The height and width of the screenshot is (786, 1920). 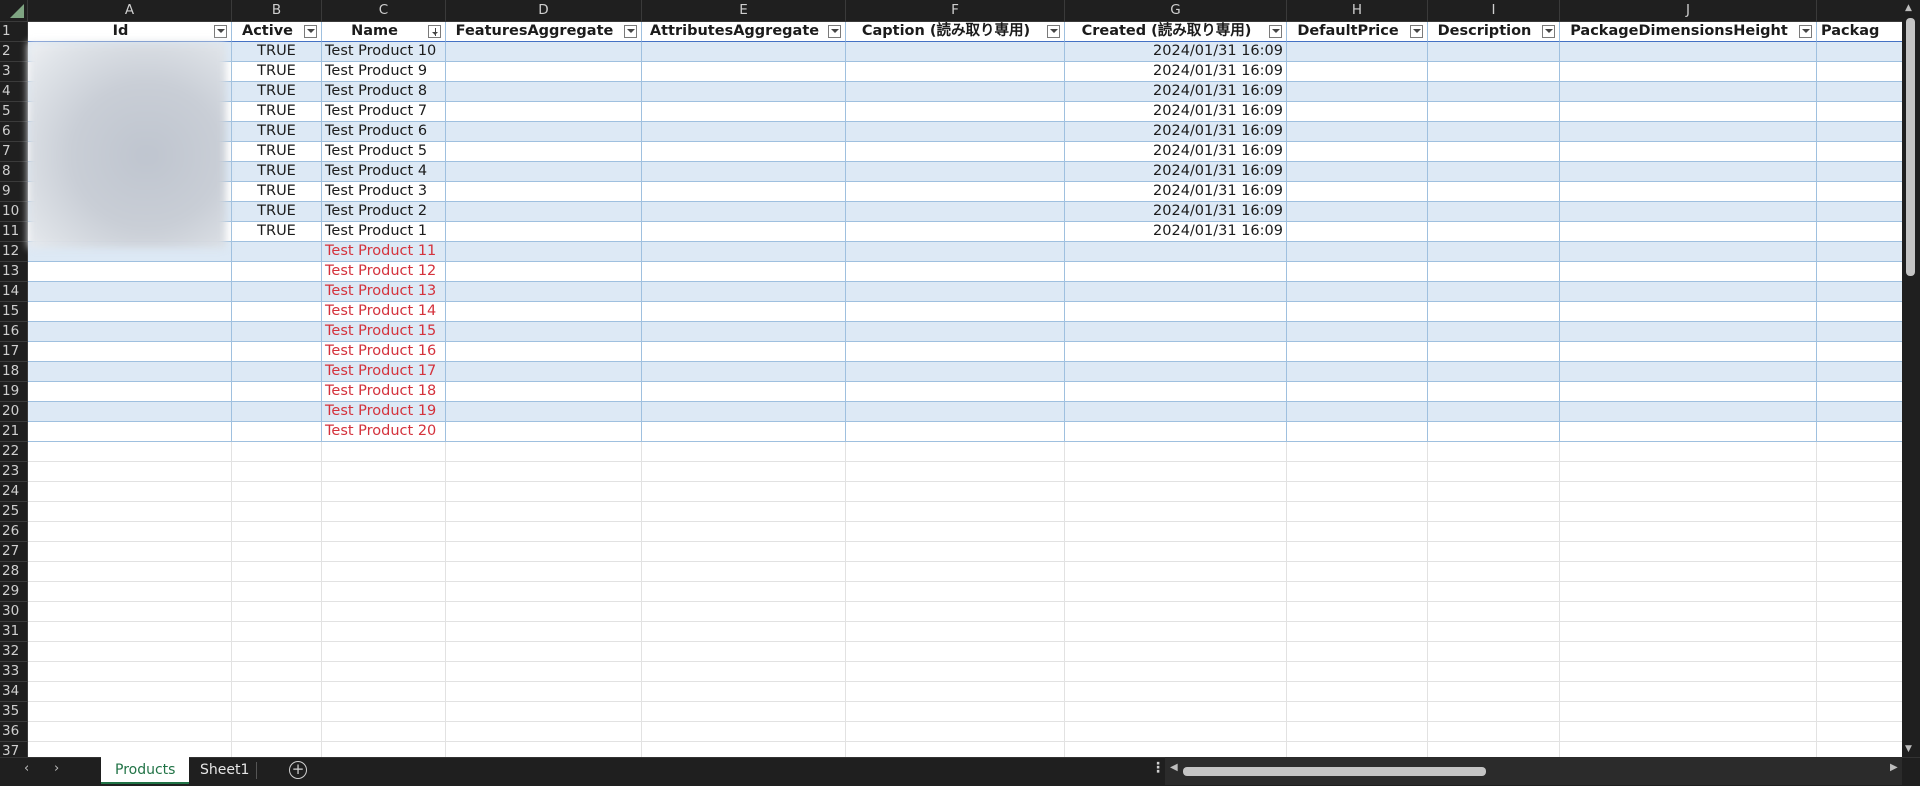 I want to click on row-header: 29, so click(x=14, y=592).